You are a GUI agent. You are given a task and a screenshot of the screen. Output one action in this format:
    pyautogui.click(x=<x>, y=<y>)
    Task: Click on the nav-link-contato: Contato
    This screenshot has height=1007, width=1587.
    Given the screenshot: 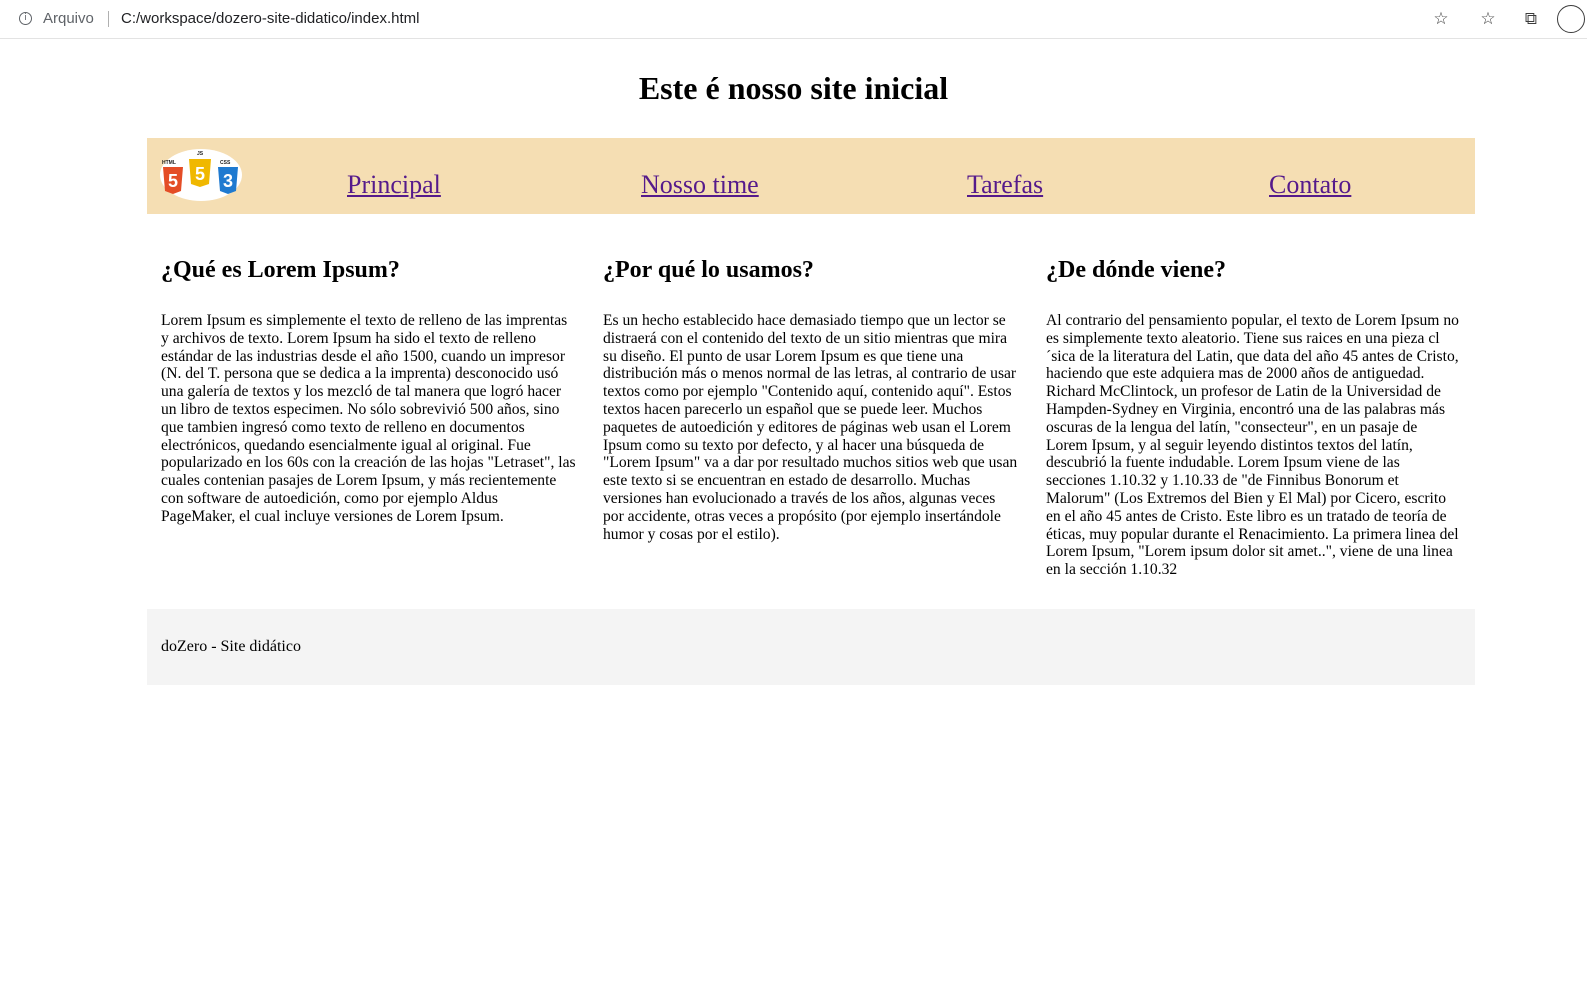 What is the action you would take?
    pyautogui.click(x=1310, y=185)
    